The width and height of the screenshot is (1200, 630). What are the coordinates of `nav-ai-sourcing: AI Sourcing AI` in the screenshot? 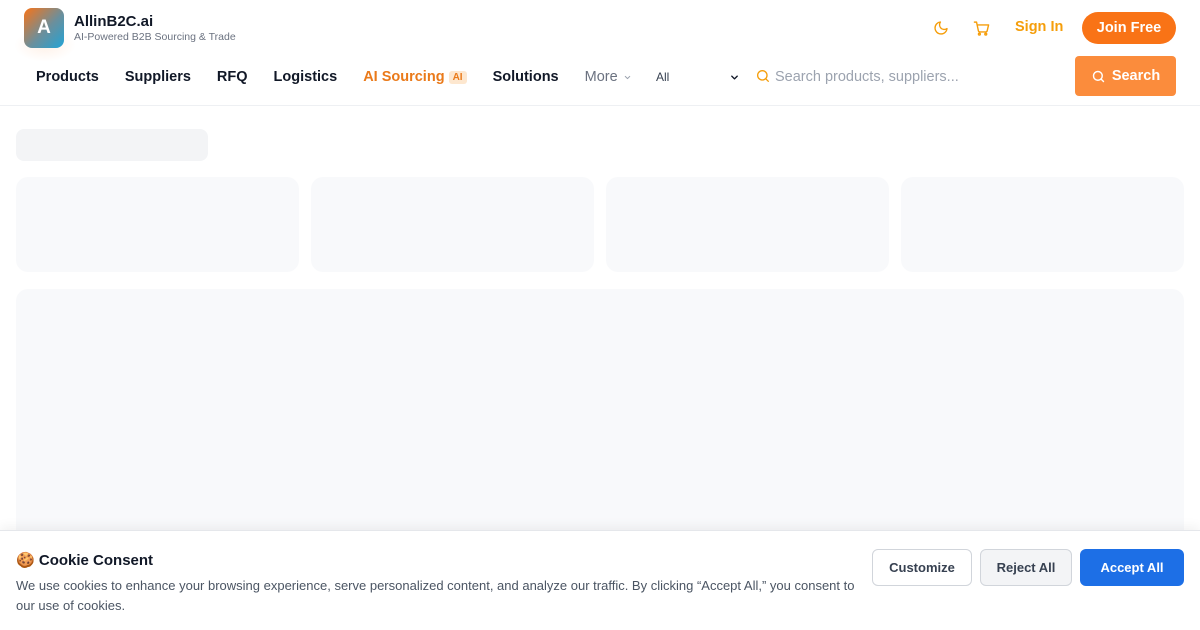 It's located at (415, 77).